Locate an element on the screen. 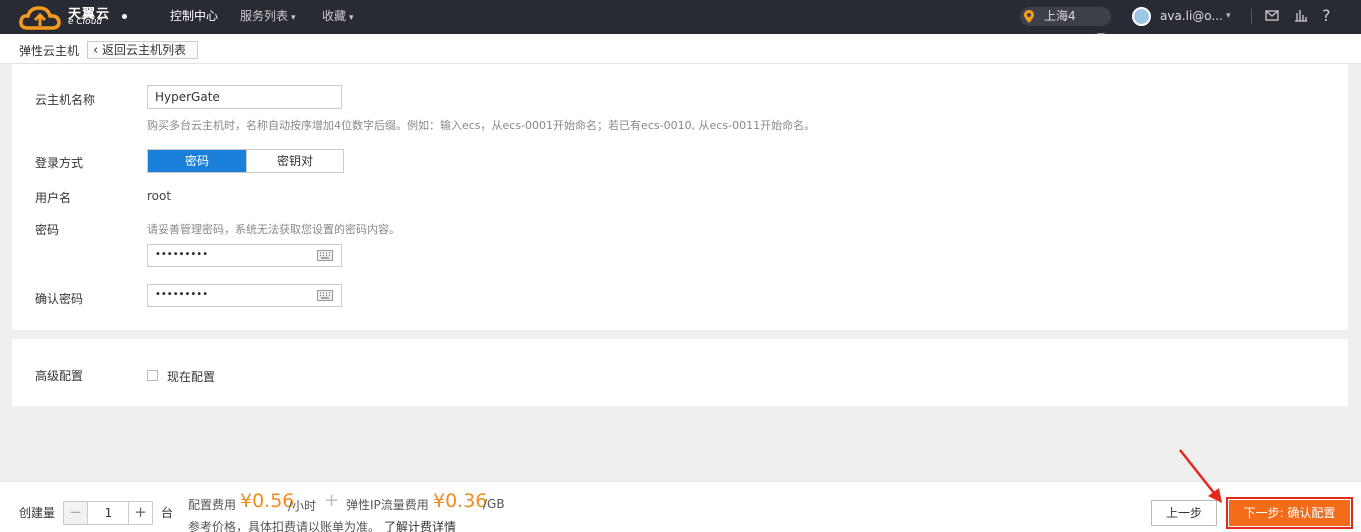 This screenshot has height=532, width=1361. configure-now-checkbox is located at coordinates (152, 375).